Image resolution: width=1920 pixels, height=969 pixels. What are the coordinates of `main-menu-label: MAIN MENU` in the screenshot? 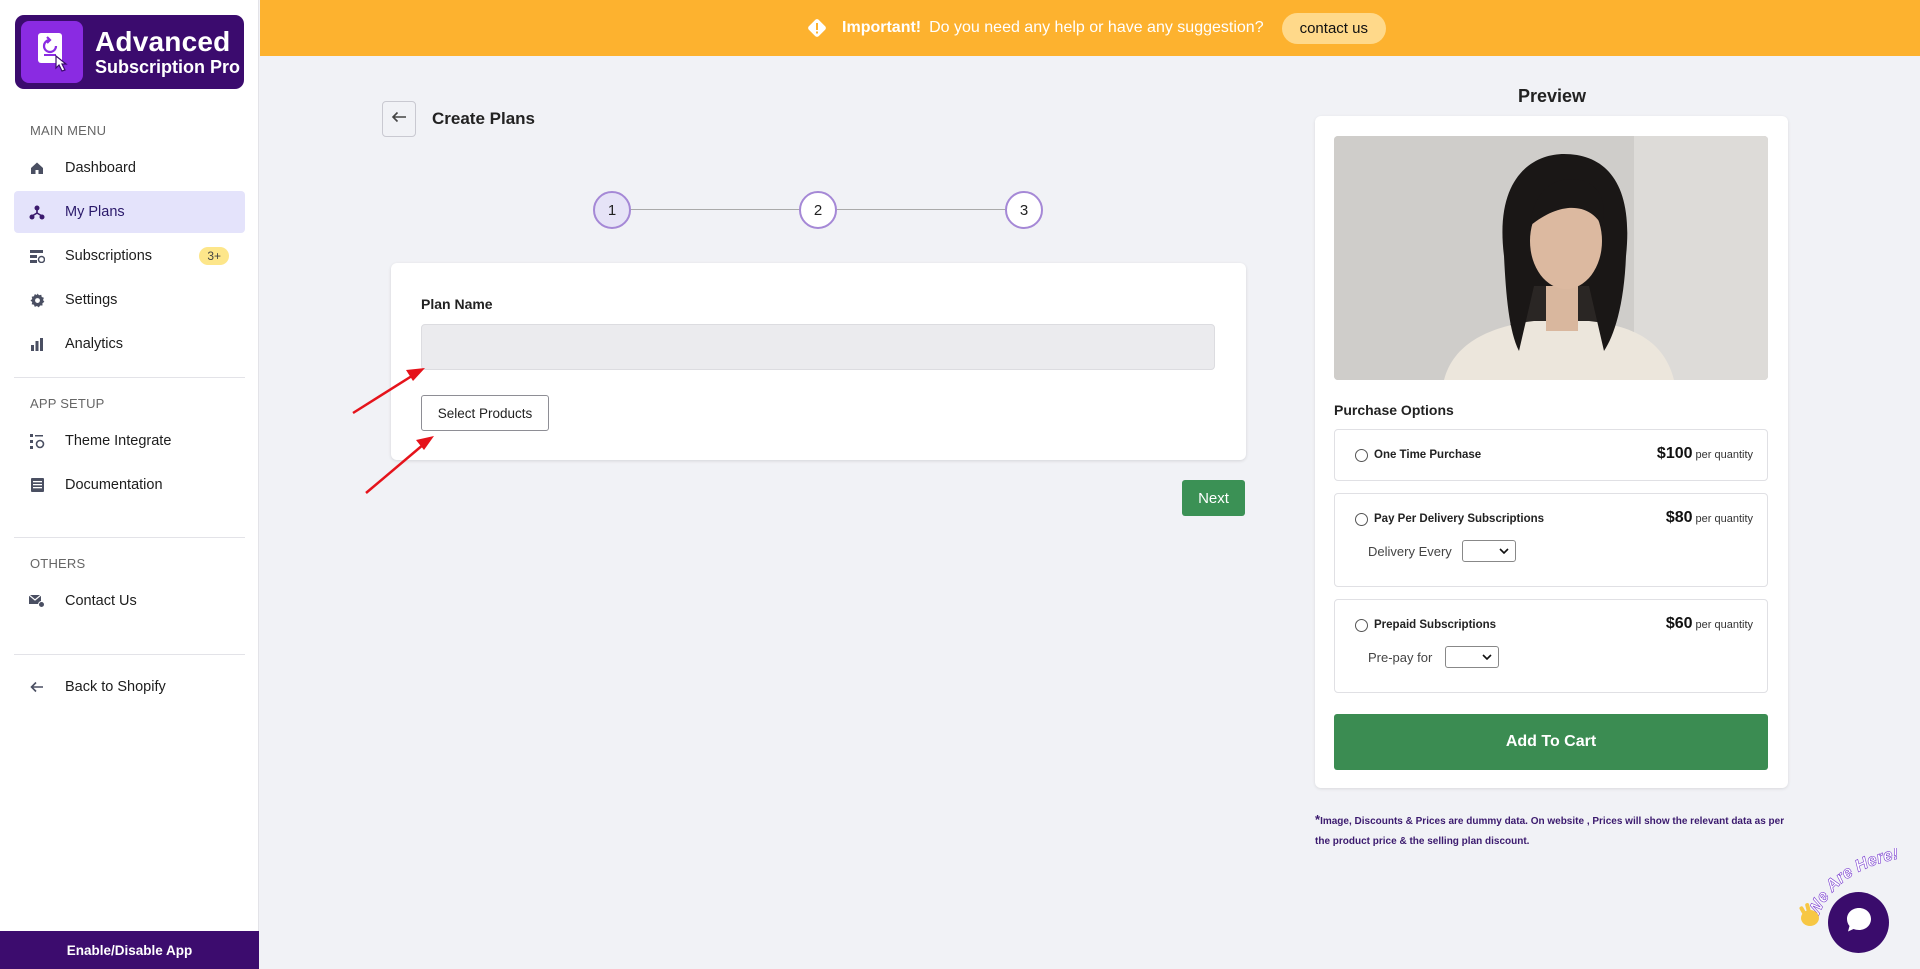 It's located at (68, 130).